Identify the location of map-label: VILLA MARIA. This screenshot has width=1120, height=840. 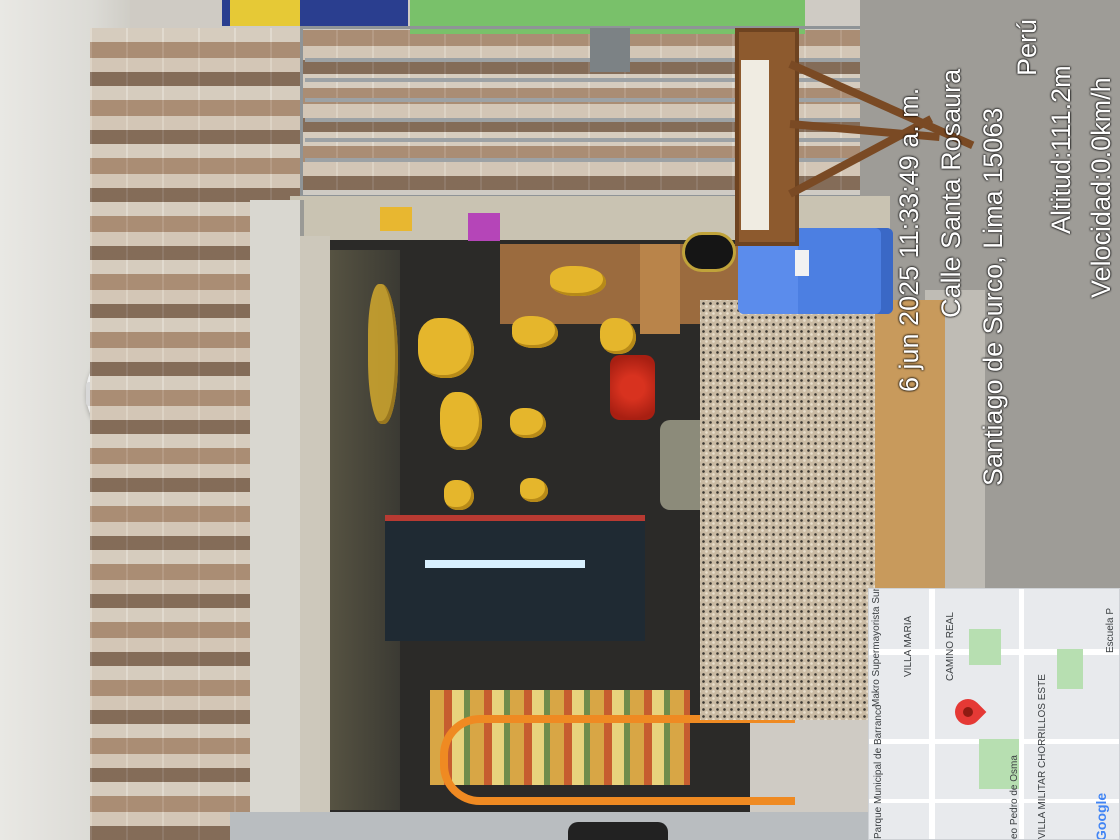
(908, 646).